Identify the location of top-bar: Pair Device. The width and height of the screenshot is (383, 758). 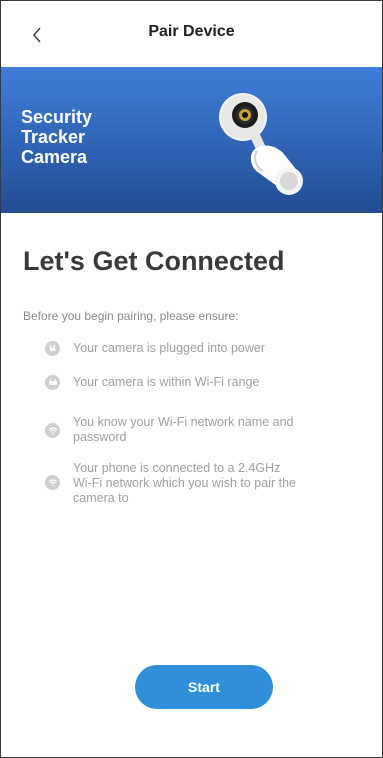
(191, 34).